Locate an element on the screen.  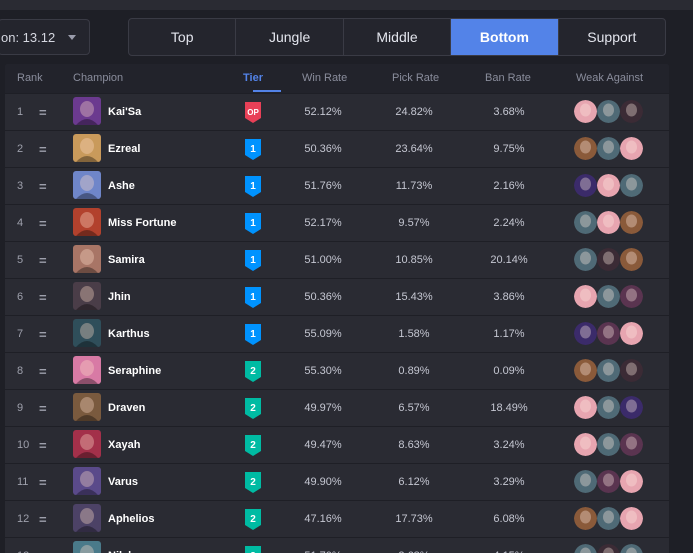
tier-badge: 1 is located at coordinates (253, 186).